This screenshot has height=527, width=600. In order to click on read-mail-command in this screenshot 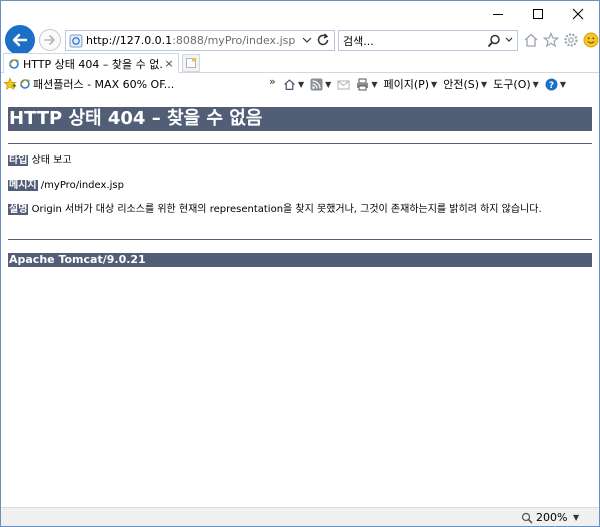, I will do `click(343, 84)`.